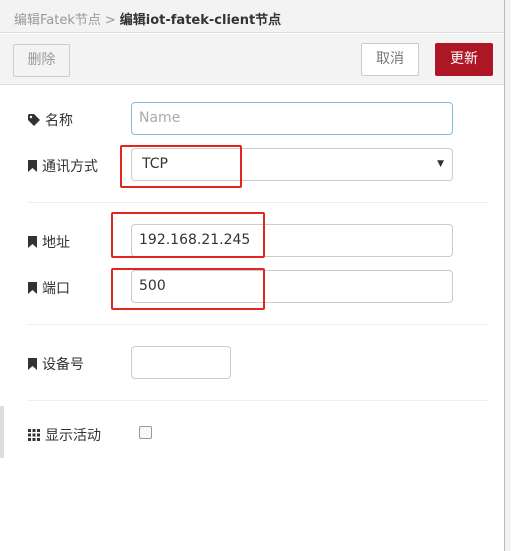 Image resolution: width=511 pixels, height=551 pixels. What do you see at coordinates (507, 275) in the screenshot?
I see `tray-edge` at bounding box center [507, 275].